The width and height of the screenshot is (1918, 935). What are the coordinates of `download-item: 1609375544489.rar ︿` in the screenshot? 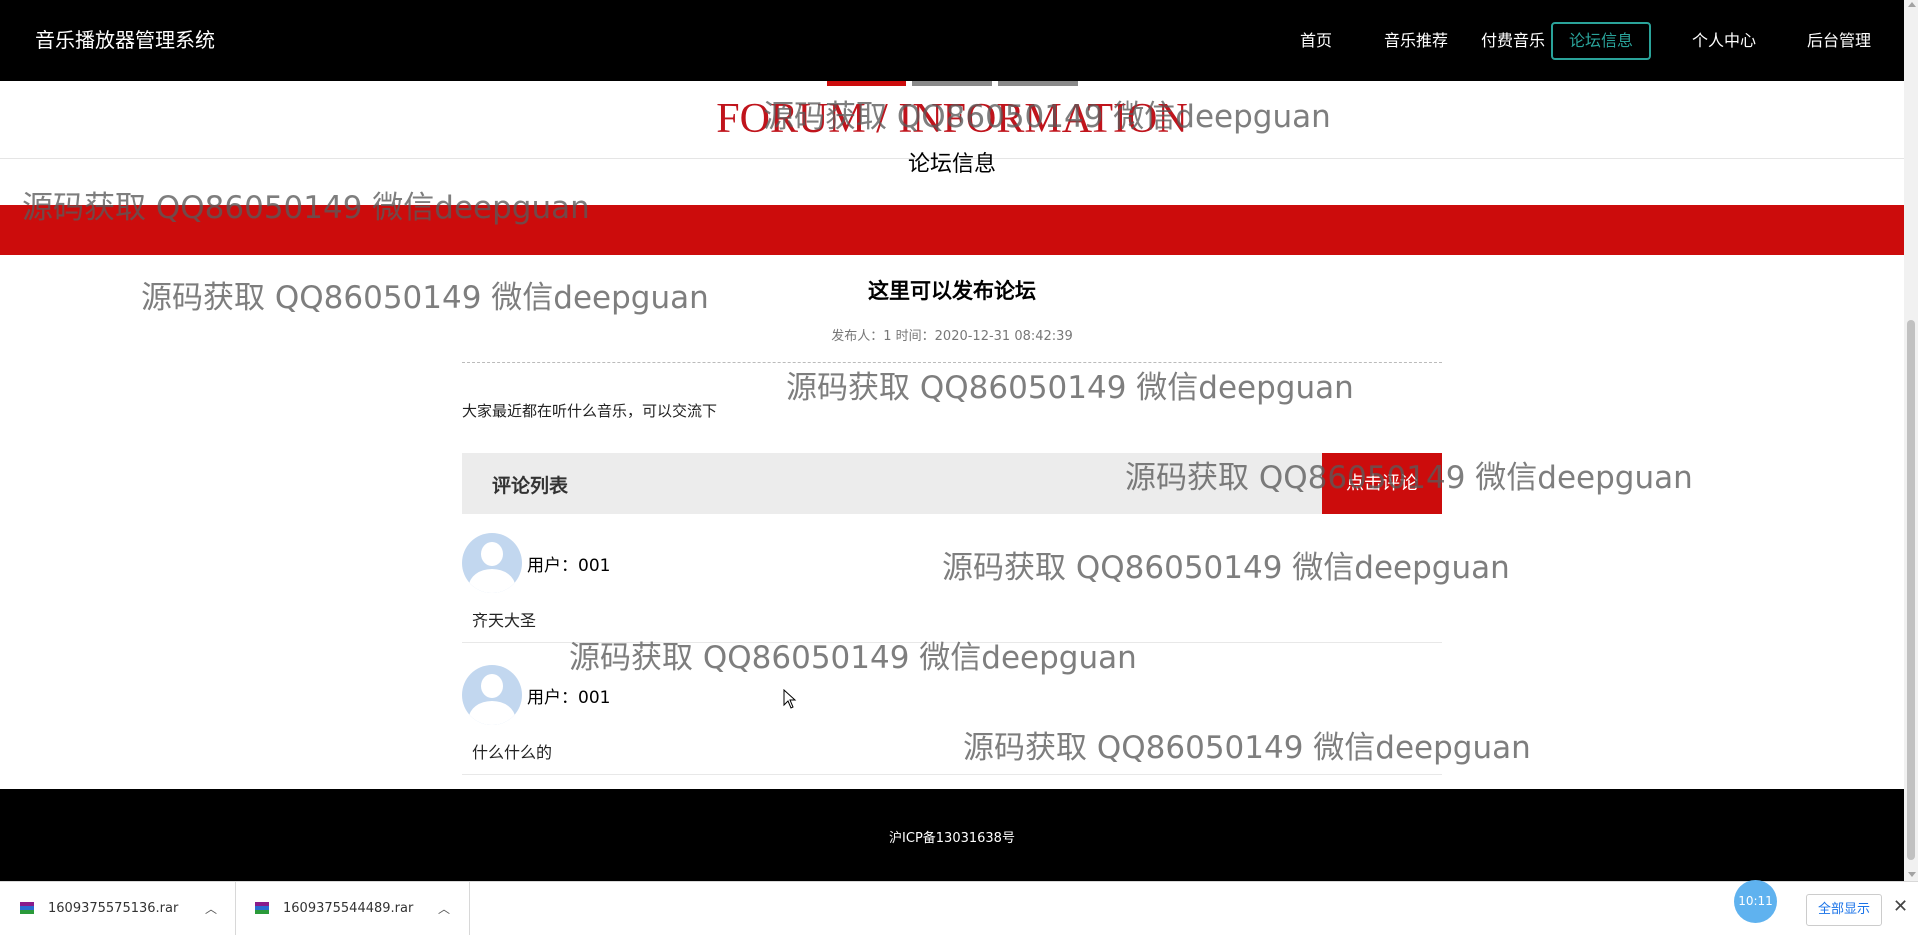 It's located at (352, 908).